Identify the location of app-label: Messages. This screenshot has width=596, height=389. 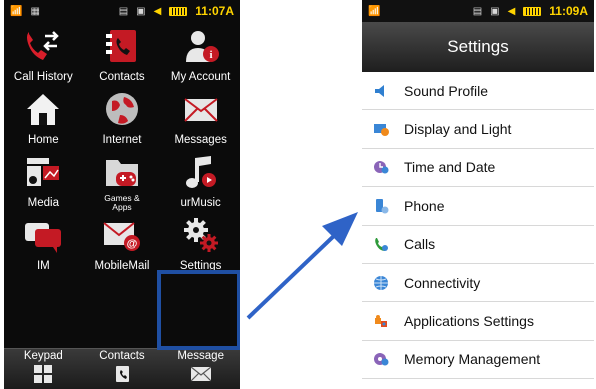
(200, 140).